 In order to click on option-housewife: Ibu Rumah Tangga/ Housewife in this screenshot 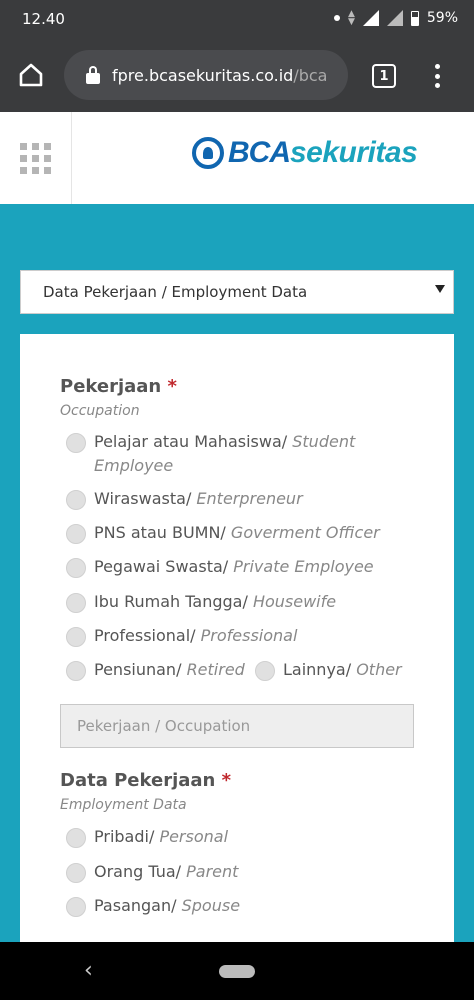, I will do `click(201, 602)`.